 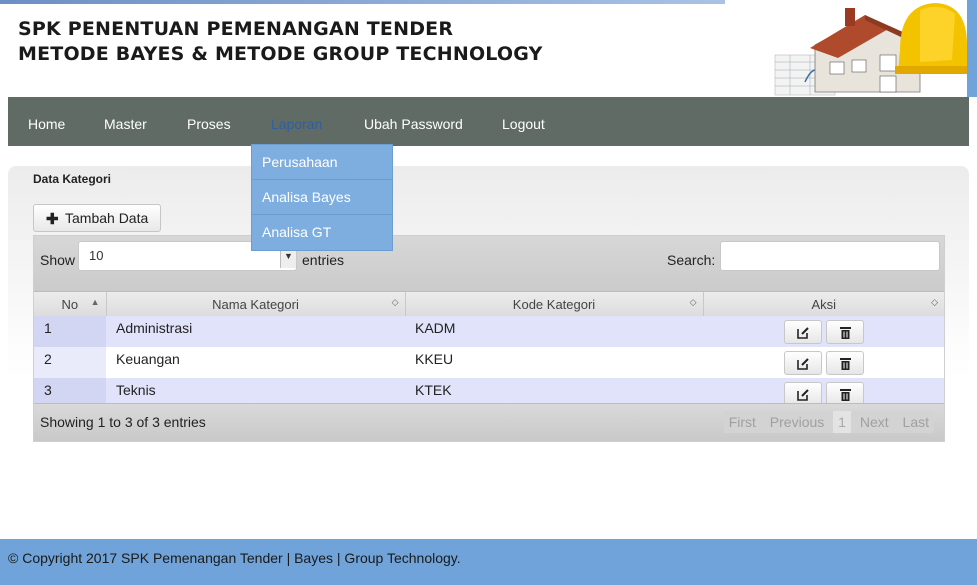 I want to click on table-row: 2 Keuangan KKEU, so click(x=489, y=362).